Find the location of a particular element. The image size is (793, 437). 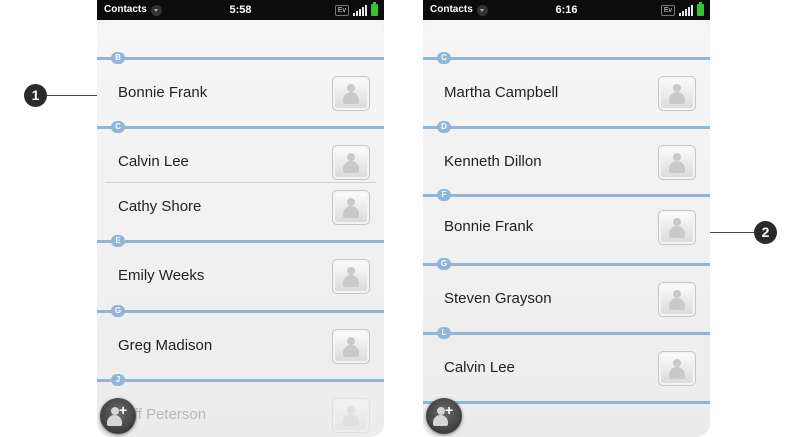

callout-badge-2: 2 is located at coordinates (765, 232).